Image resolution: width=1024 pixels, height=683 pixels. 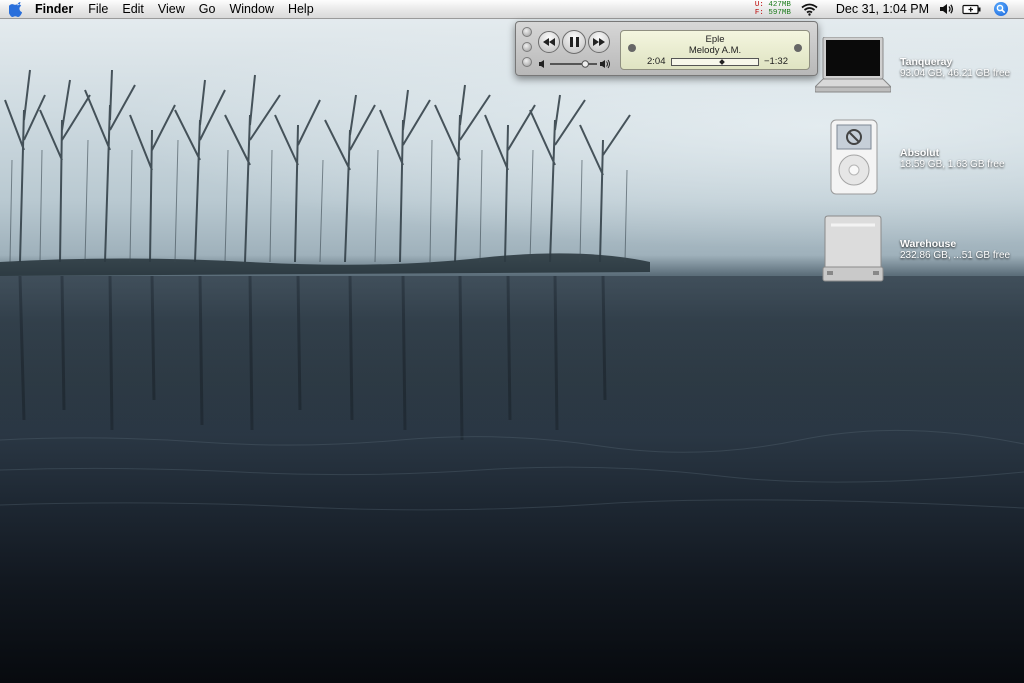 I want to click on progress-knob, so click(x=721, y=62).